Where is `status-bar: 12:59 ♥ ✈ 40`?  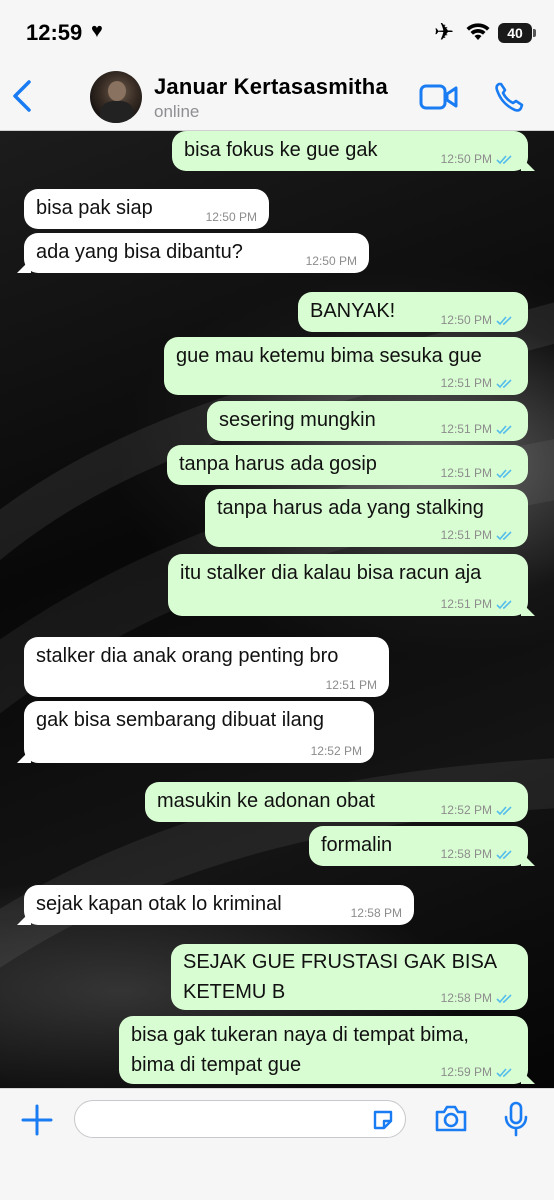 status-bar: 12:59 ♥ ✈ 40 is located at coordinates (277, 32).